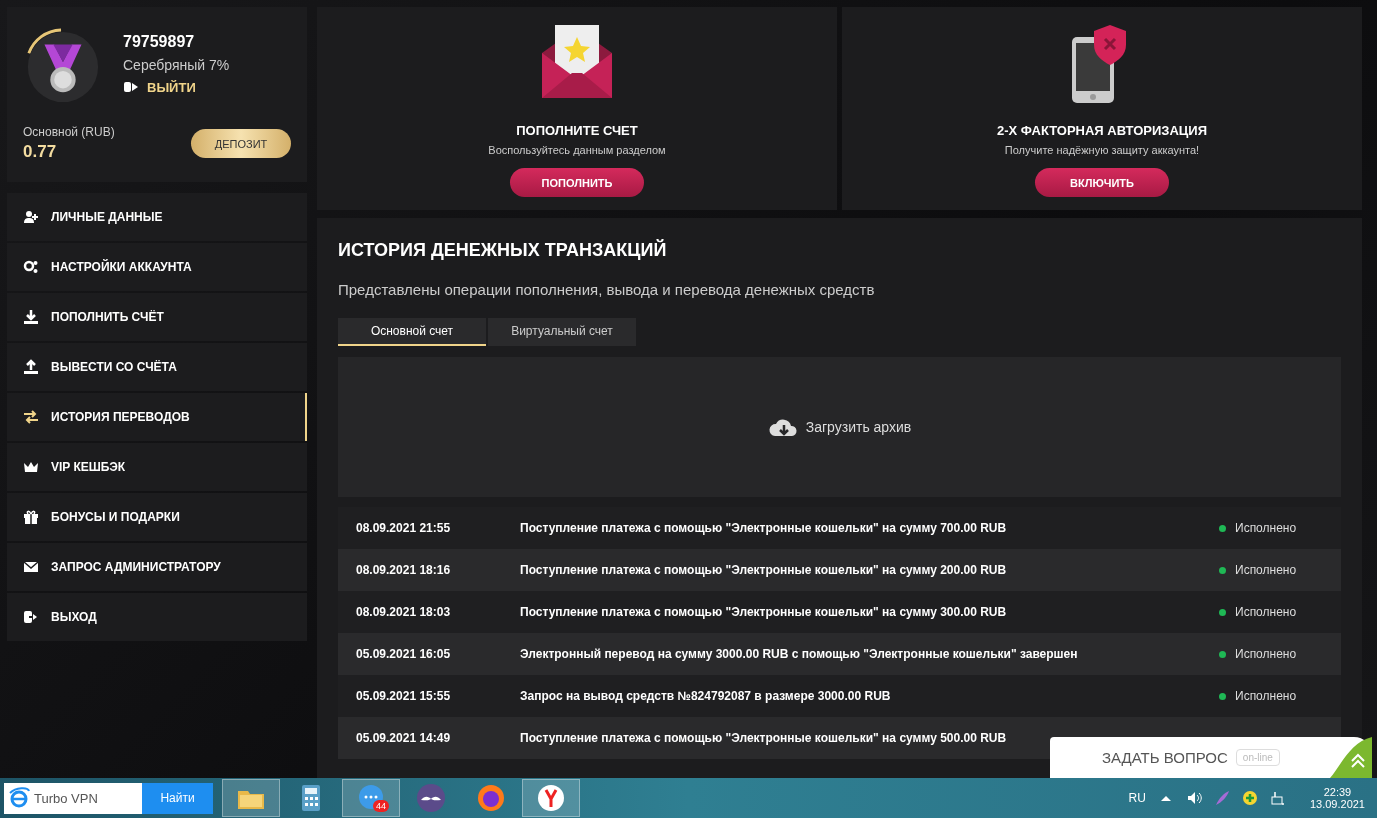  What do you see at coordinates (157, 567) in the screenshot?
I see `sidebar-item: ЗАПРОС АДМИНИСТРАТОРУ` at bounding box center [157, 567].